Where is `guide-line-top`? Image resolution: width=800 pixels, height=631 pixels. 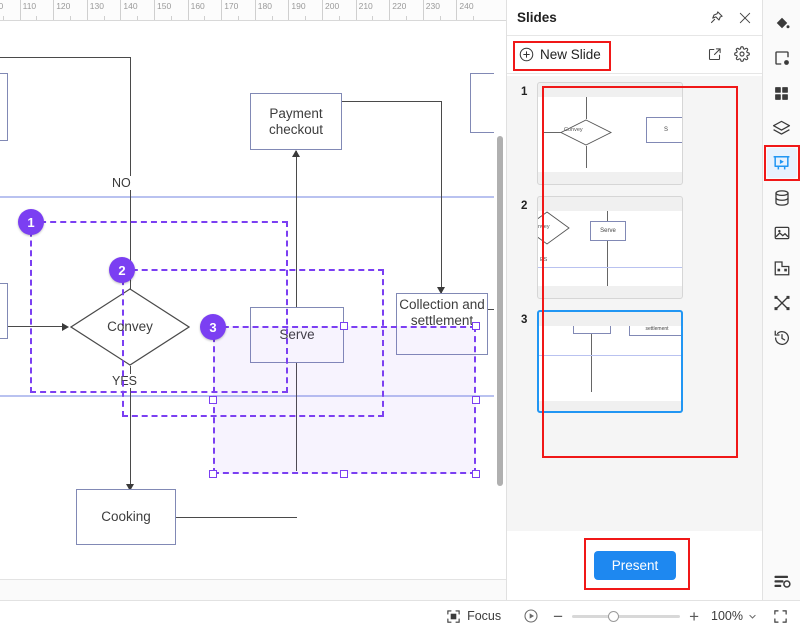
guide-line-top is located at coordinates (247, 197).